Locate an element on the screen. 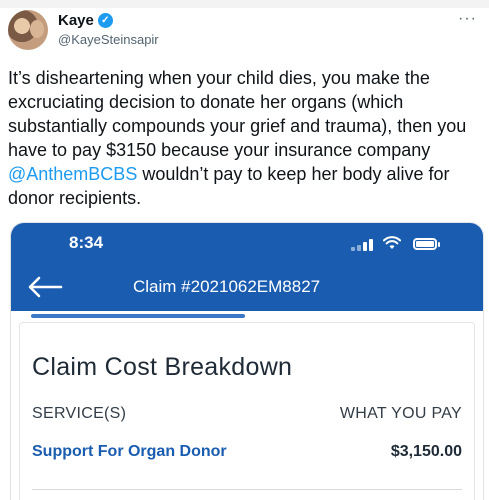 This screenshot has width=489, height=500. divider is located at coordinates (247, 489).